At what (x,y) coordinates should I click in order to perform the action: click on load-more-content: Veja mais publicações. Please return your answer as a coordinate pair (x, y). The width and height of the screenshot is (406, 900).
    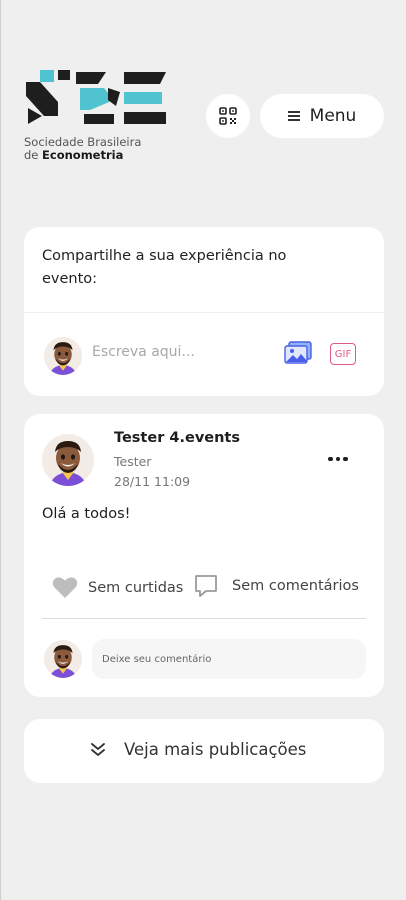
    Looking at the image, I should click on (197, 749).